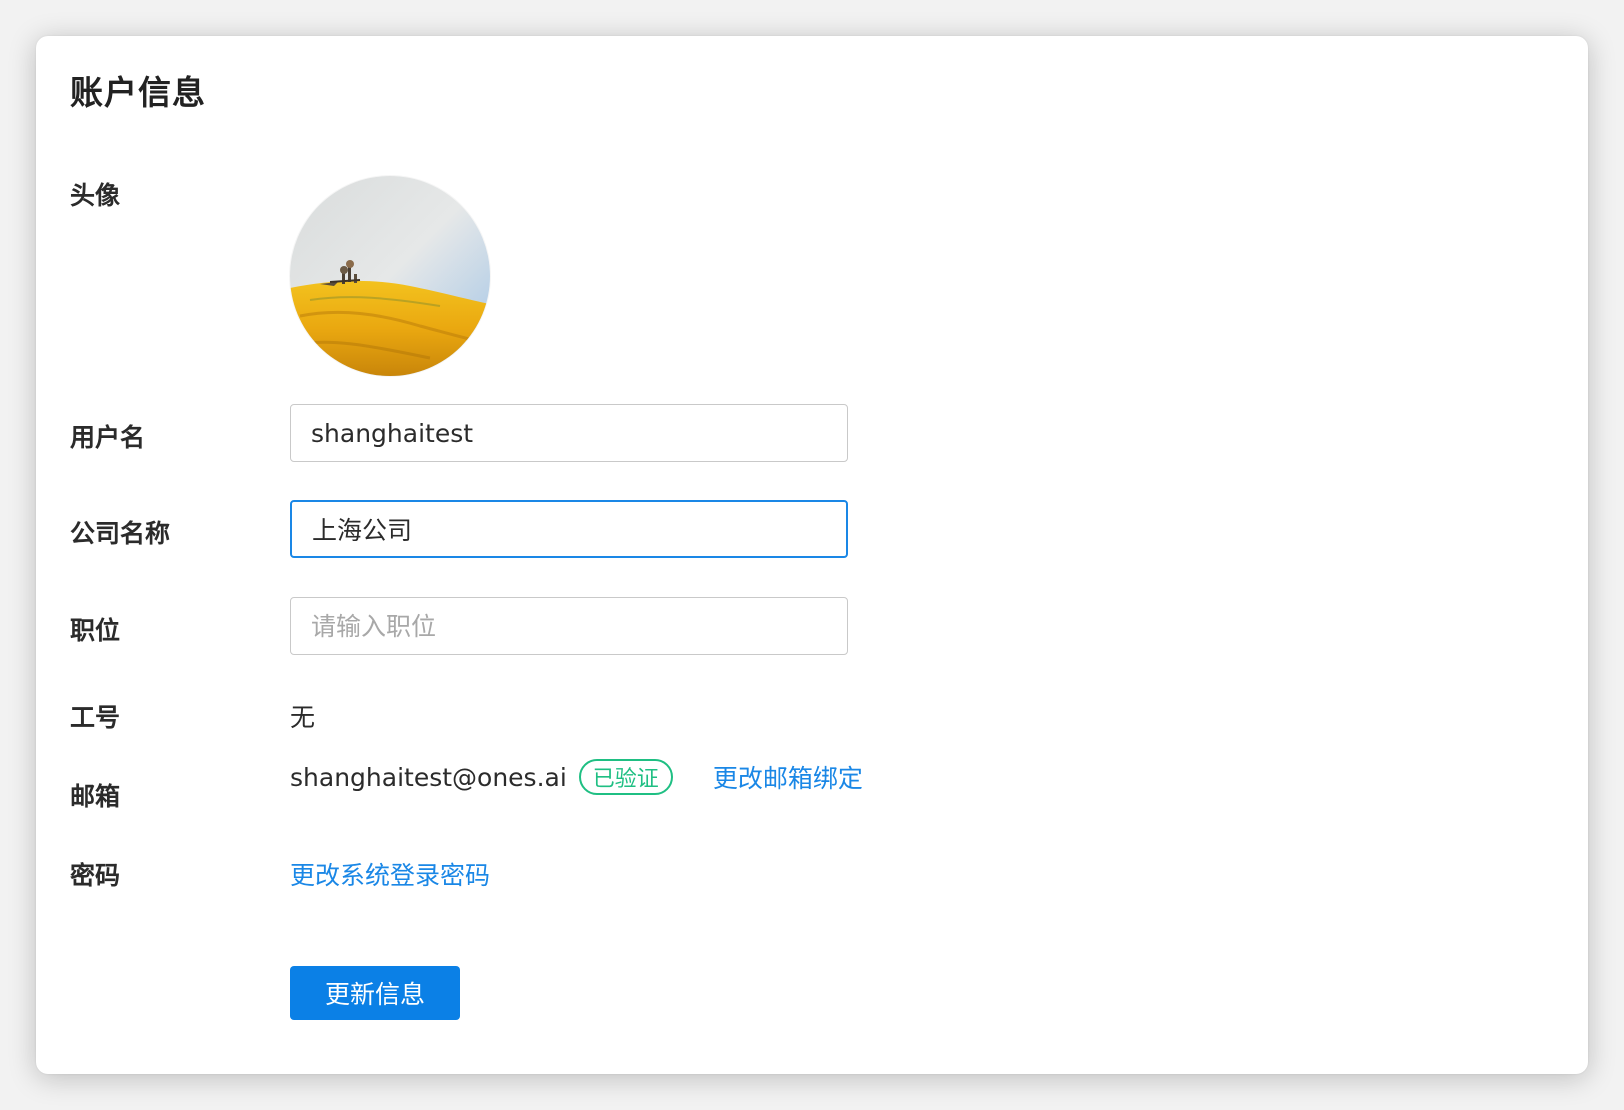 The height and width of the screenshot is (1110, 1624). Describe the element at coordinates (625, 777) in the screenshot. I see `verified-badge: 已验证` at that location.